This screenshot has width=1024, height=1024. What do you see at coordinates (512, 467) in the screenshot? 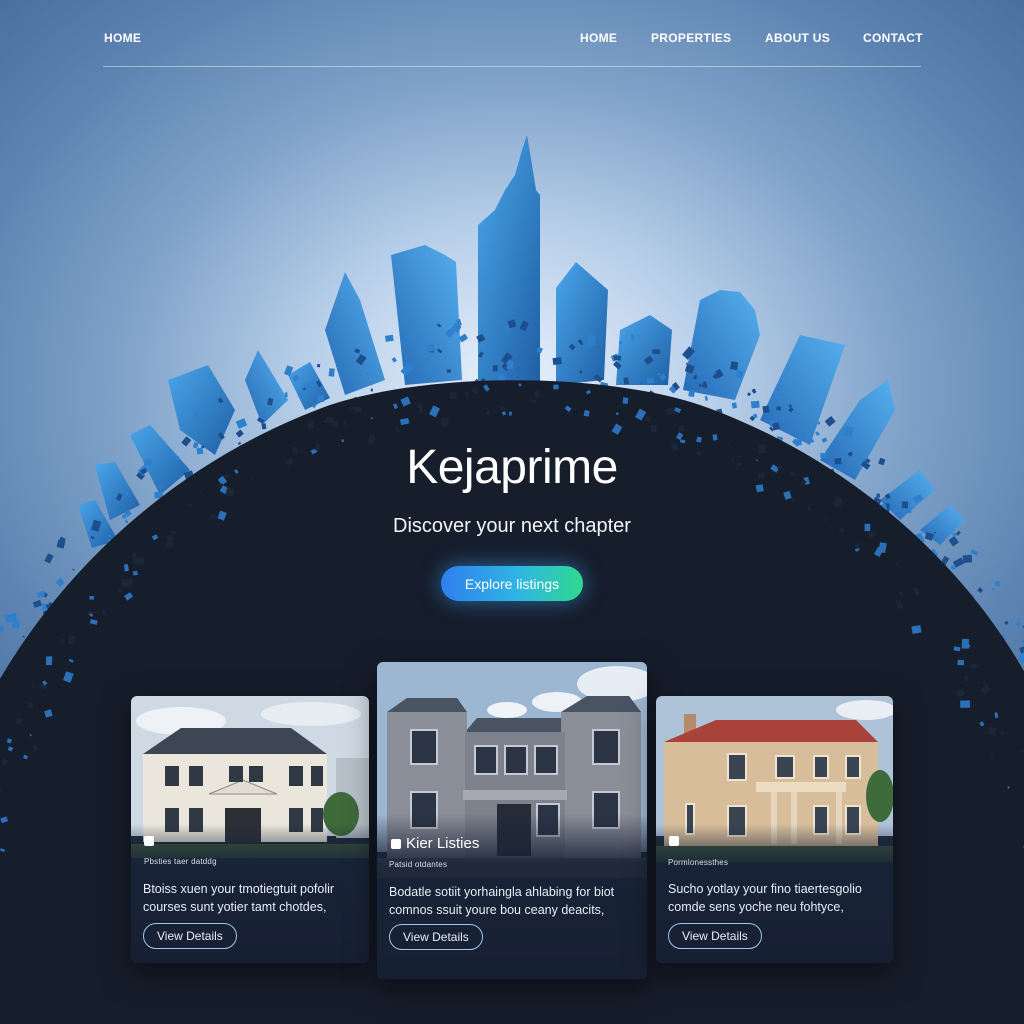
I see `hero-title: Kejaprime` at bounding box center [512, 467].